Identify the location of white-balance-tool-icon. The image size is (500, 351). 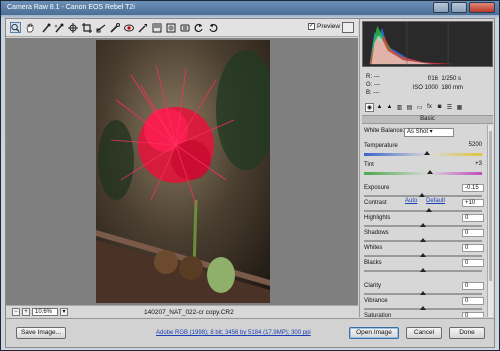
(45, 27).